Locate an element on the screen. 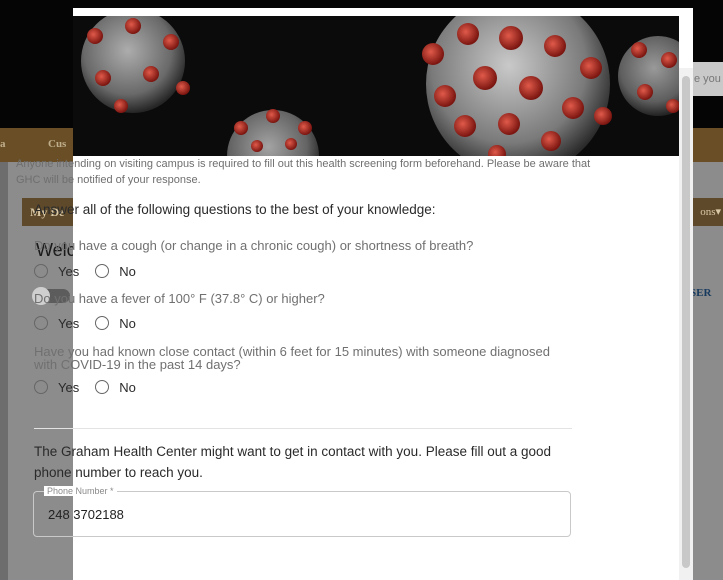  background-nav-item: Cus is located at coordinates (57, 144).